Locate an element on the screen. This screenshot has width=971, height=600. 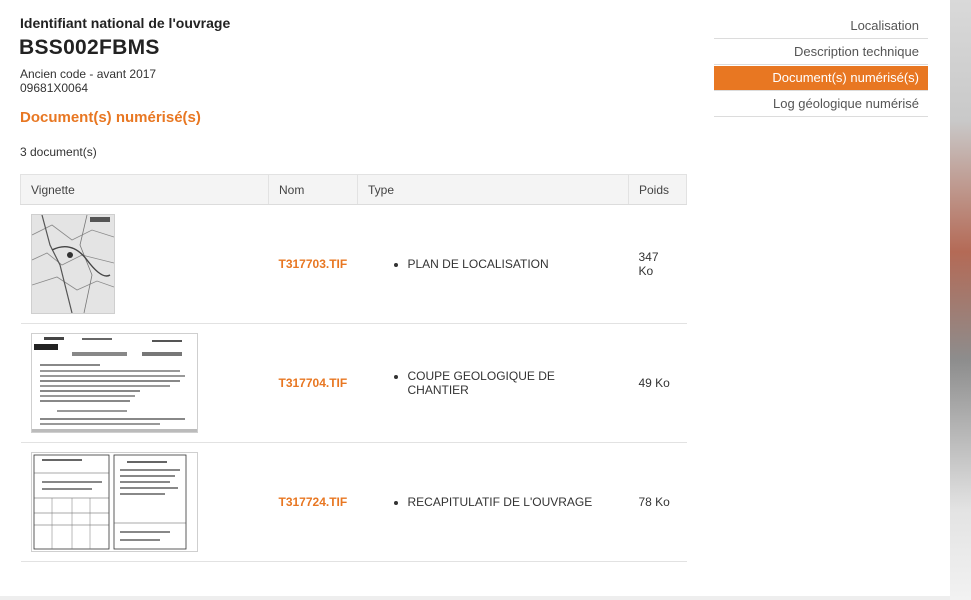
table-header-row: Vignette Nom Type Poids is located at coordinates (353, 189).